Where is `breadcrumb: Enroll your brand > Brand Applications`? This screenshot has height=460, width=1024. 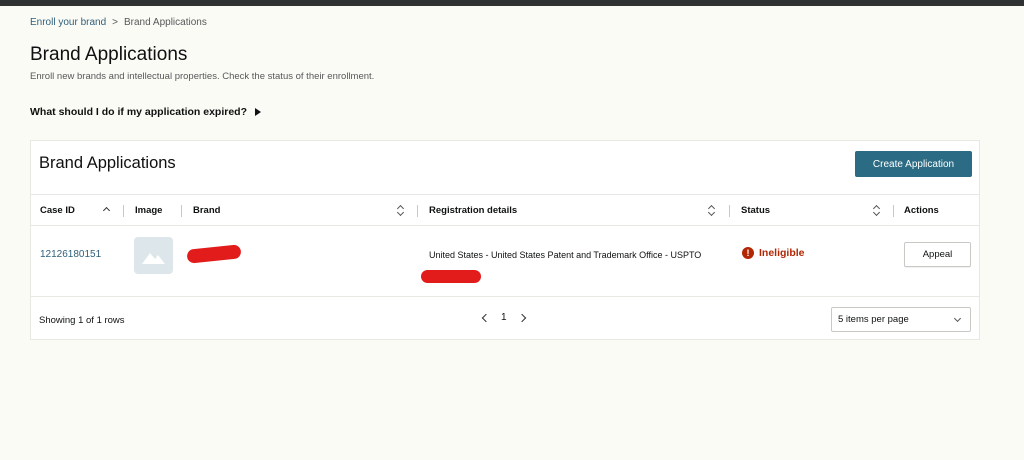 breadcrumb: Enroll your brand > Brand Applications is located at coordinates (118, 22).